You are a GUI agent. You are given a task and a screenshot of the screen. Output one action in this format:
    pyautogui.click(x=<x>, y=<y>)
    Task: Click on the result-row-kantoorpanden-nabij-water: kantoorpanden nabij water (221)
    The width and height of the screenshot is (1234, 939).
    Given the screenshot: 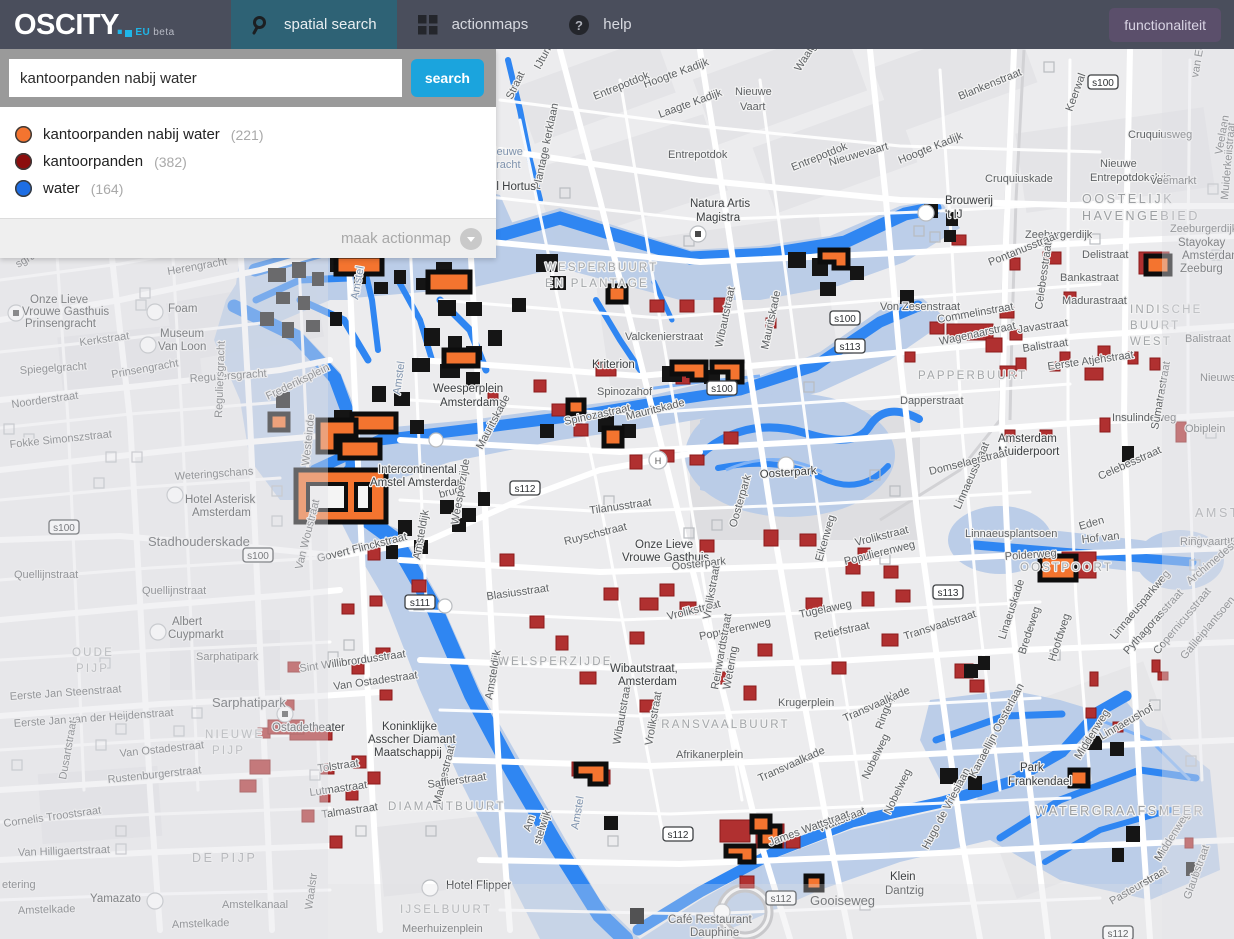 What is the action you would take?
    pyautogui.click(x=248, y=134)
    